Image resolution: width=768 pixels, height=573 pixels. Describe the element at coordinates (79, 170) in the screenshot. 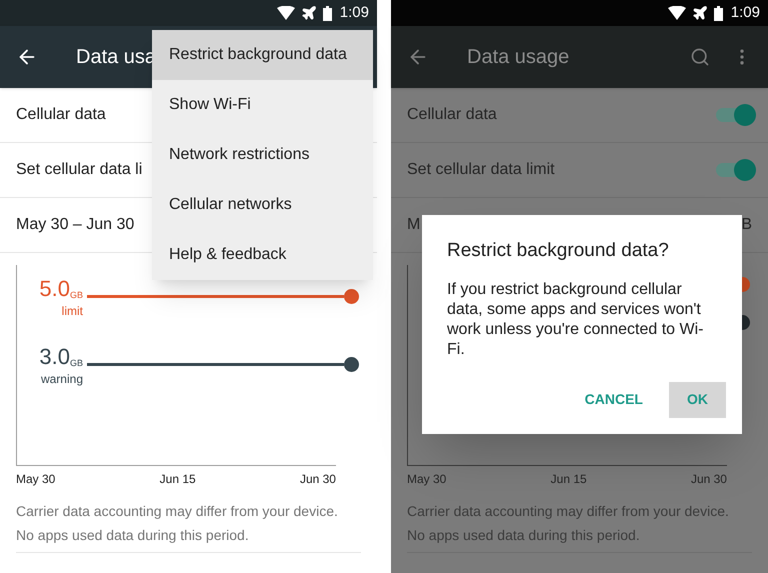

I see `row-label: Set cellular data li` at that location.